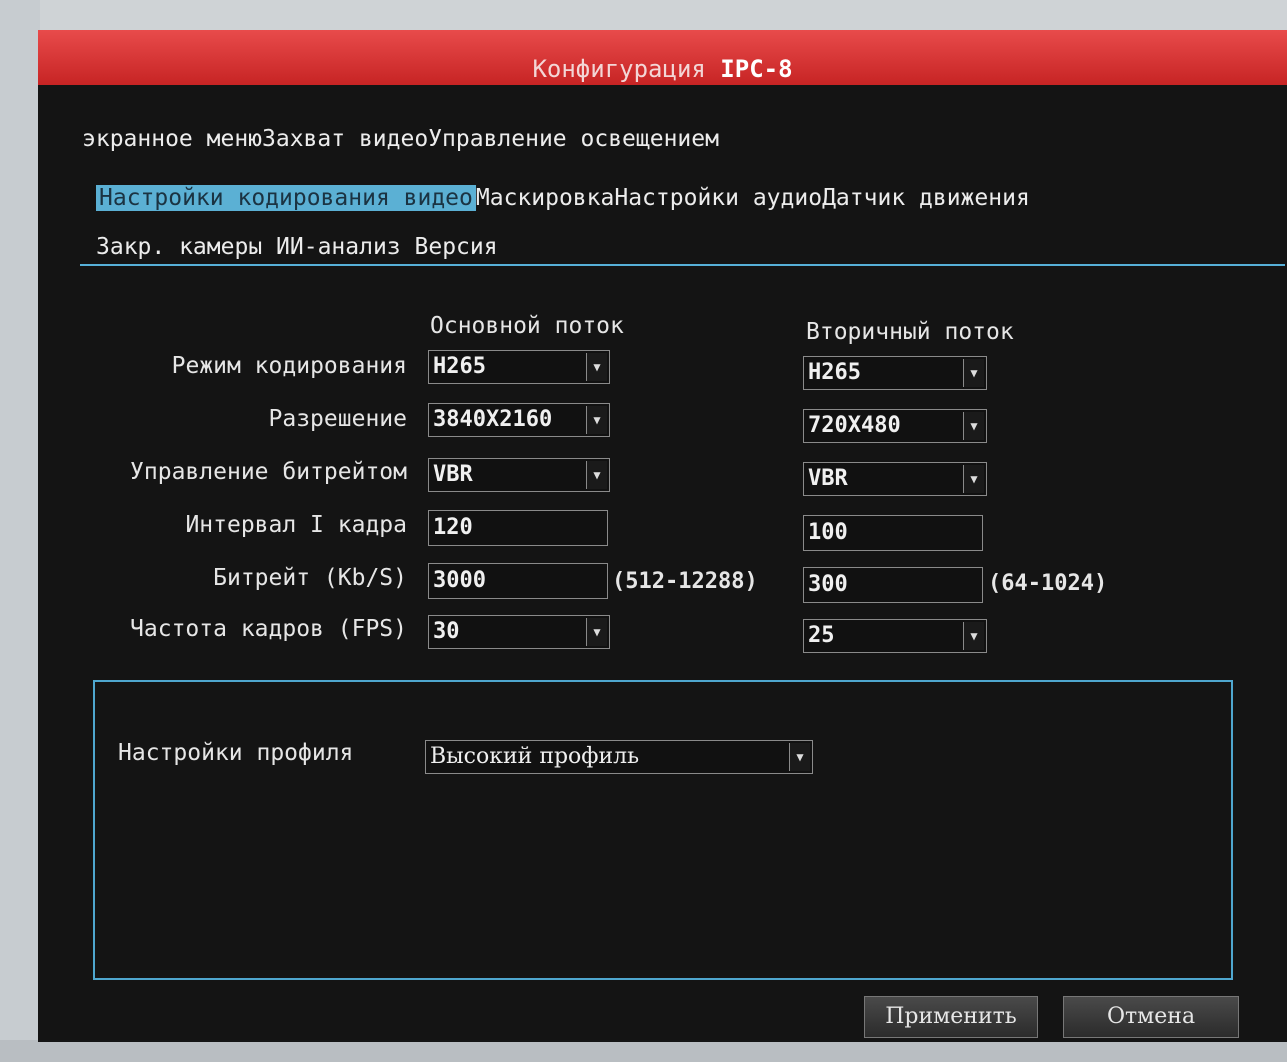  Describe the element at coordinates (828, 478) in the screenshot. I see `sub-bitrate-control-value: VBR` at that location.